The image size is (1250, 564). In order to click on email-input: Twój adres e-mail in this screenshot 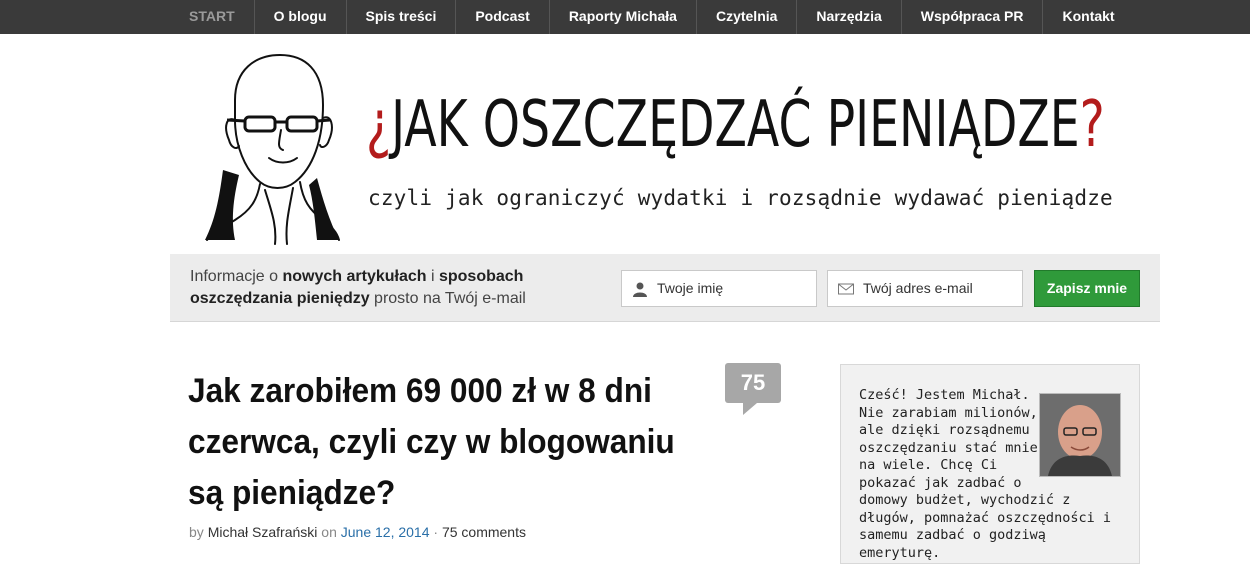, I will do `click(925, 288)`.